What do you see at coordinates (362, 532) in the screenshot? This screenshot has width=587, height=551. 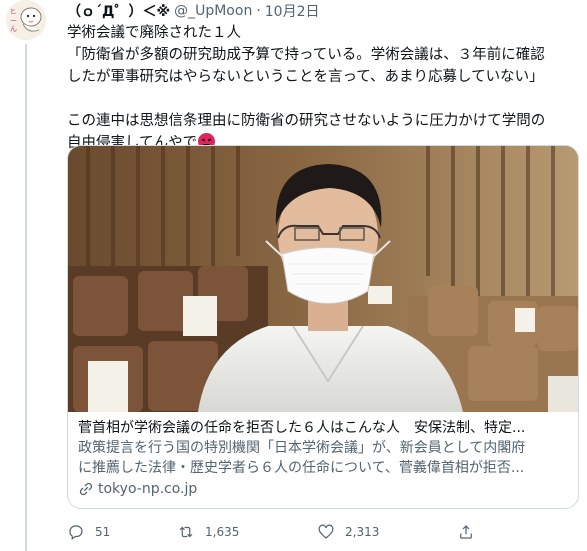 I see `like-count: 2,313` at bounding box center [362, 532].